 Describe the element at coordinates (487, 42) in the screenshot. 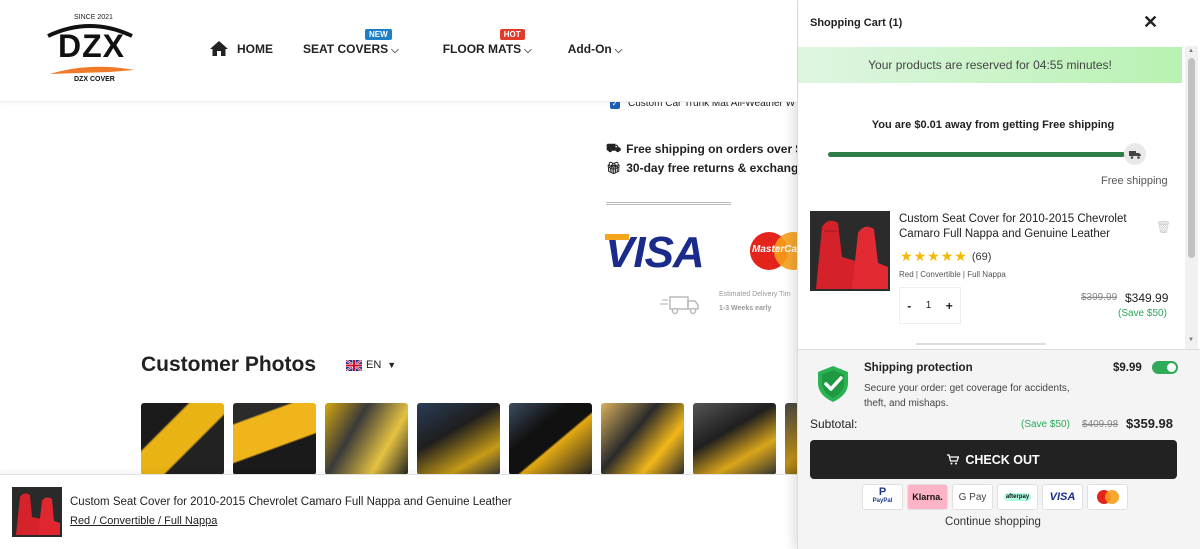

I see `nav-floor-mats: HOT FLOOR MATS ⌵` at that location.